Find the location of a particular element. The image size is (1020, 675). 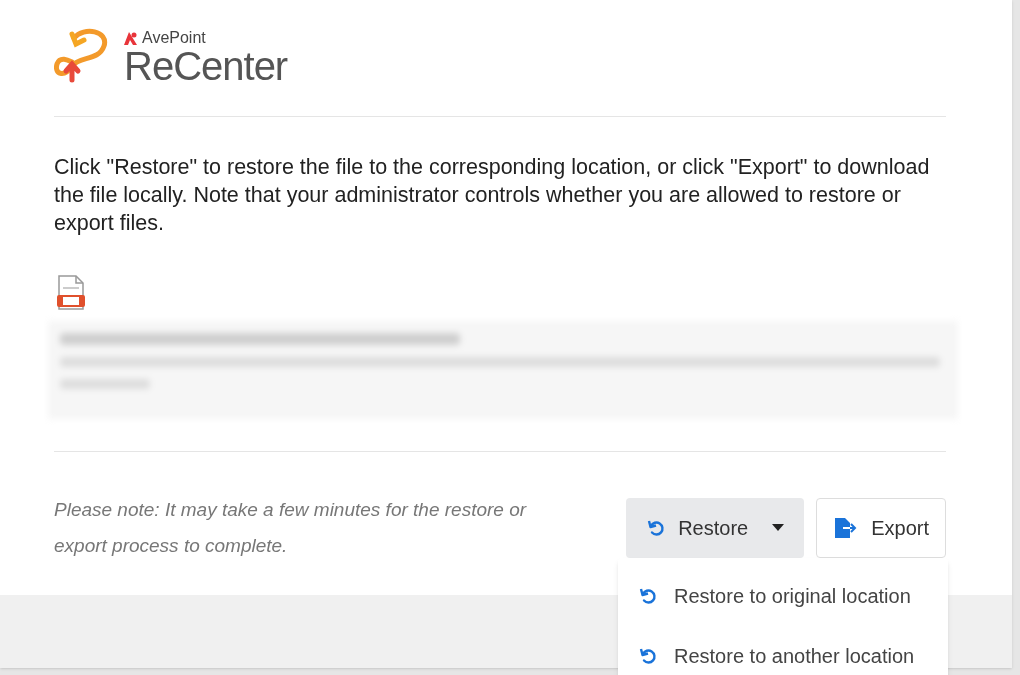

export-button: Export is located at coordinates (881, 528).